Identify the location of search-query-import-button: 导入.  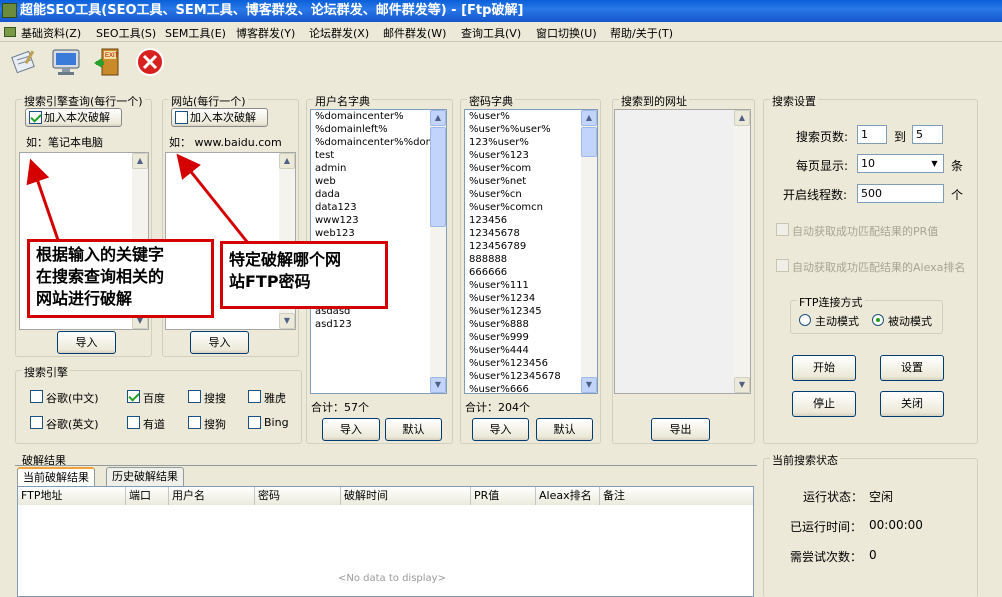
(86, 342).